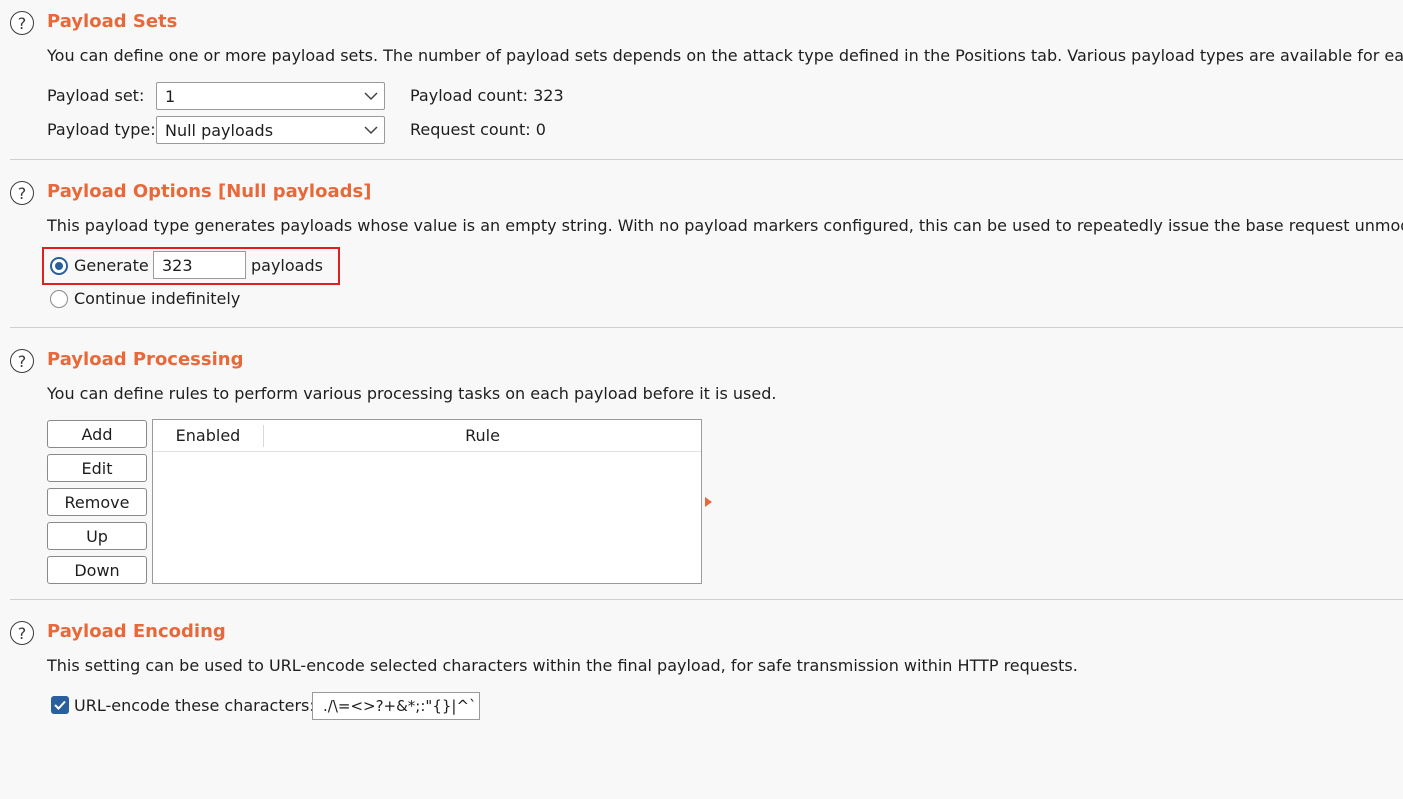  What do you see at coordinates (97, 536) in the screenshot?
I see `up-button: Up` at bounding box center [97, 536].